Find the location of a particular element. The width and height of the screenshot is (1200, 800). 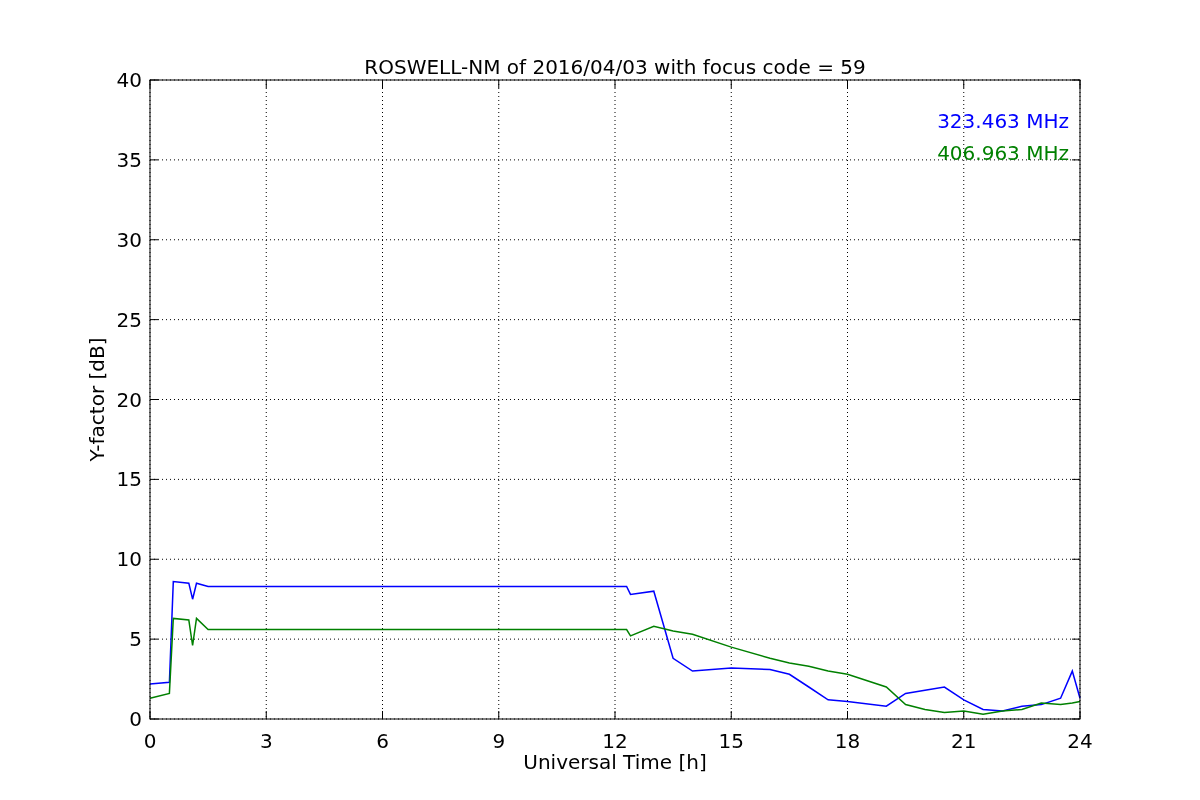

x-tick-label: 12 is located at coordinates (615, 741).